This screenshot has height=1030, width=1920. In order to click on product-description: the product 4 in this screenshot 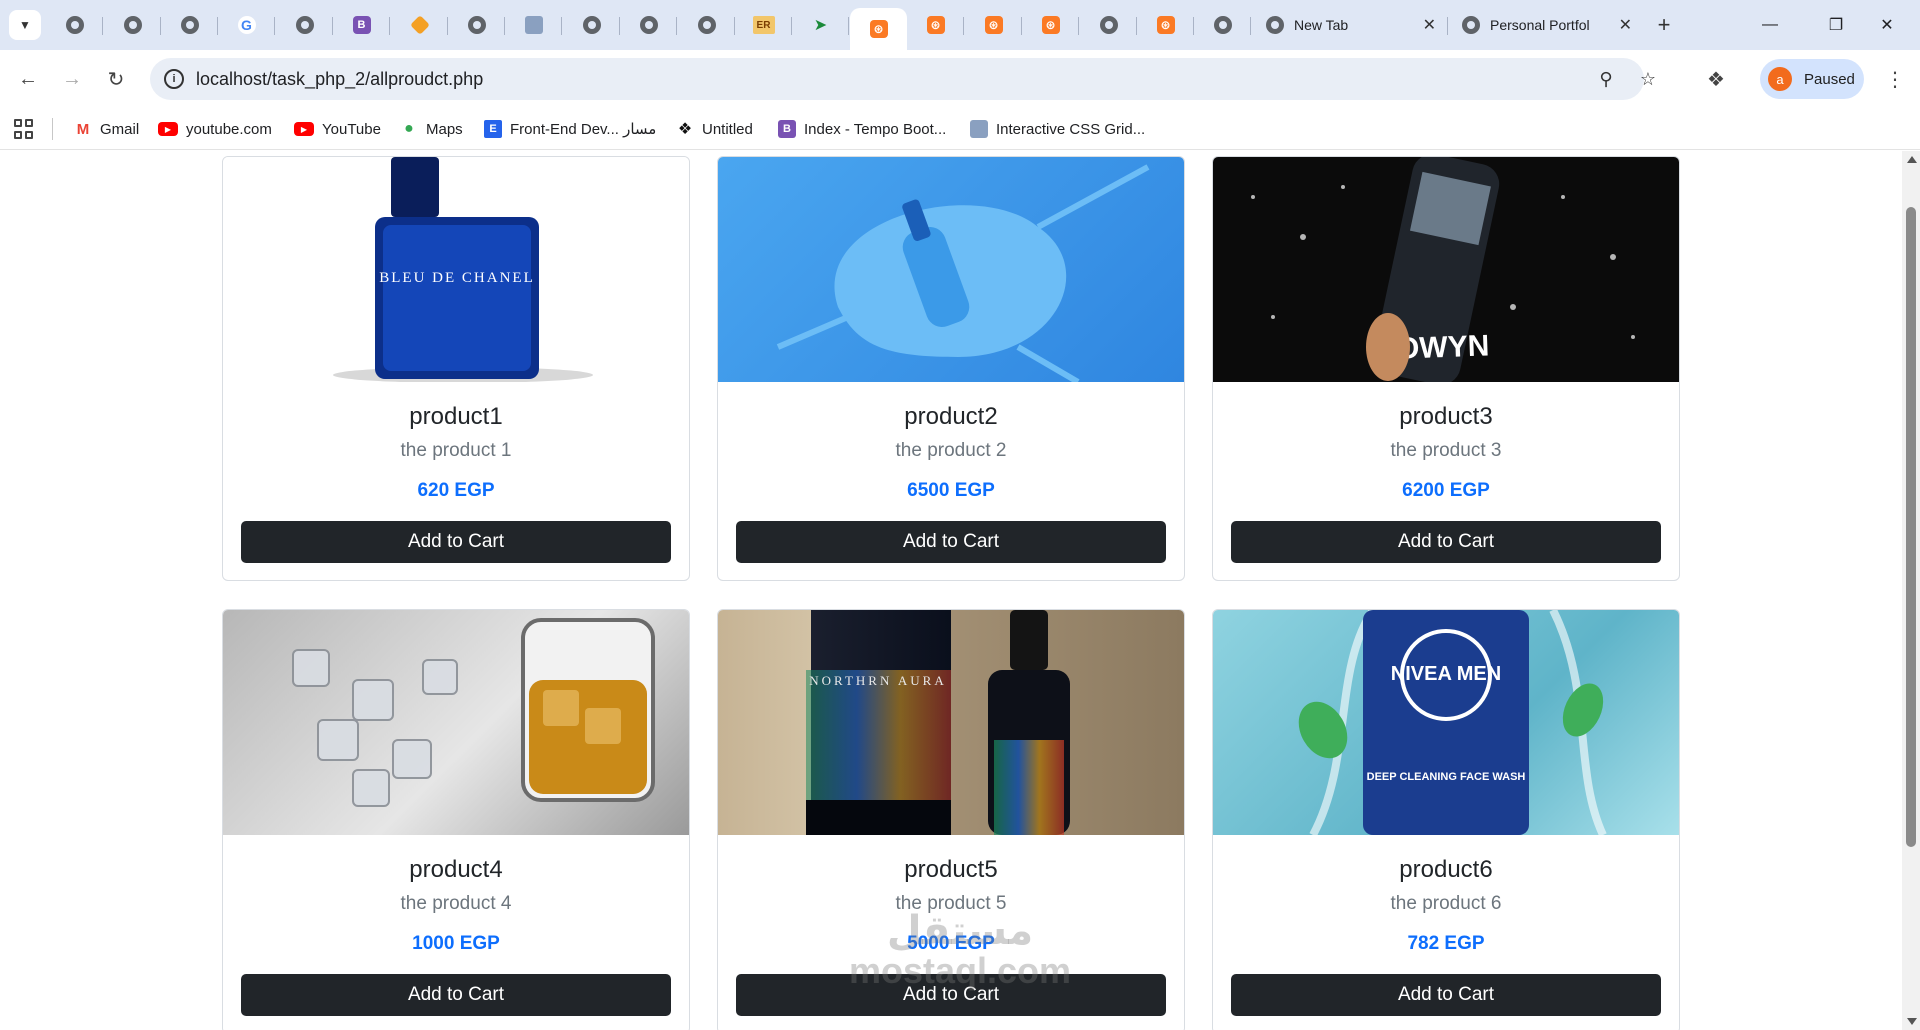, I will do `click(456, 903)`.